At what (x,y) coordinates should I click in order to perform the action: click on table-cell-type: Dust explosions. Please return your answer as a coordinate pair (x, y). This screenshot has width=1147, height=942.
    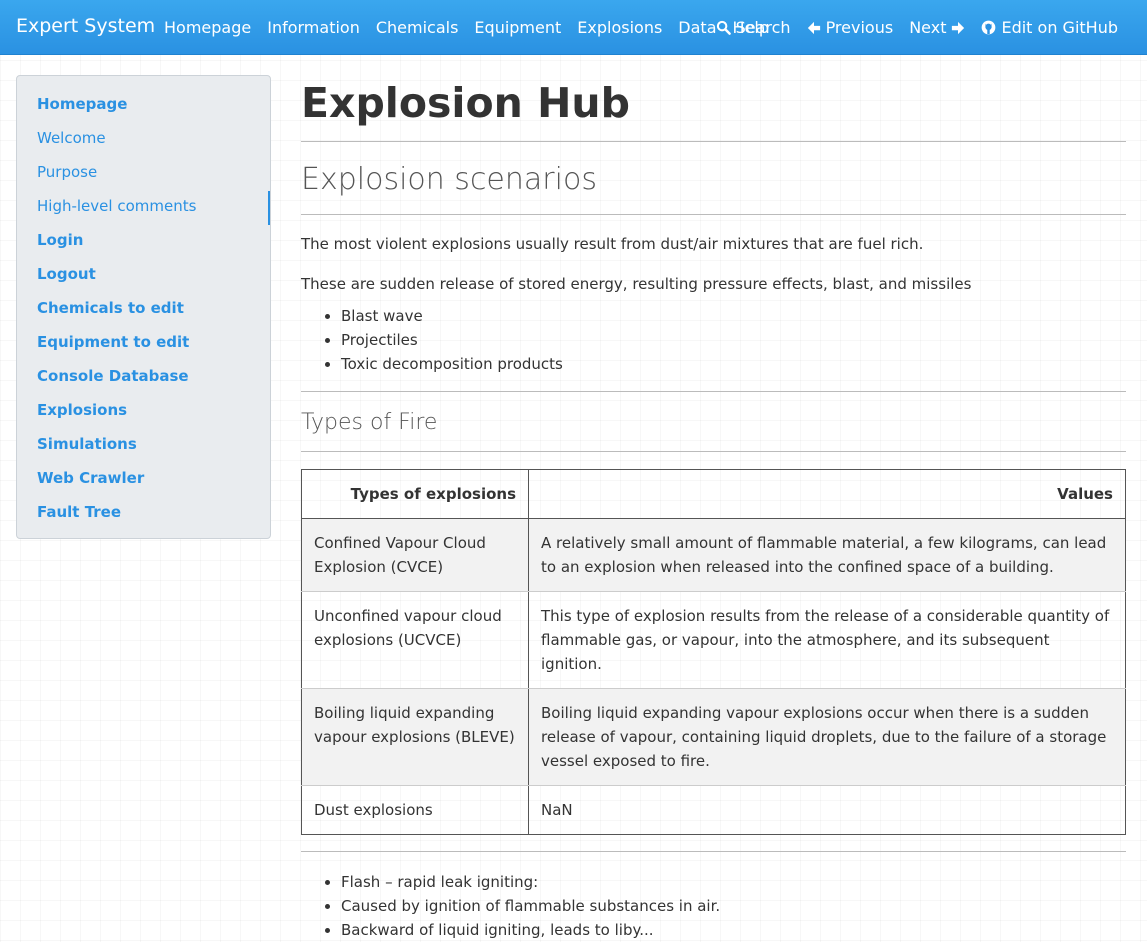
    Looking at the image, I should click on (415, 810).